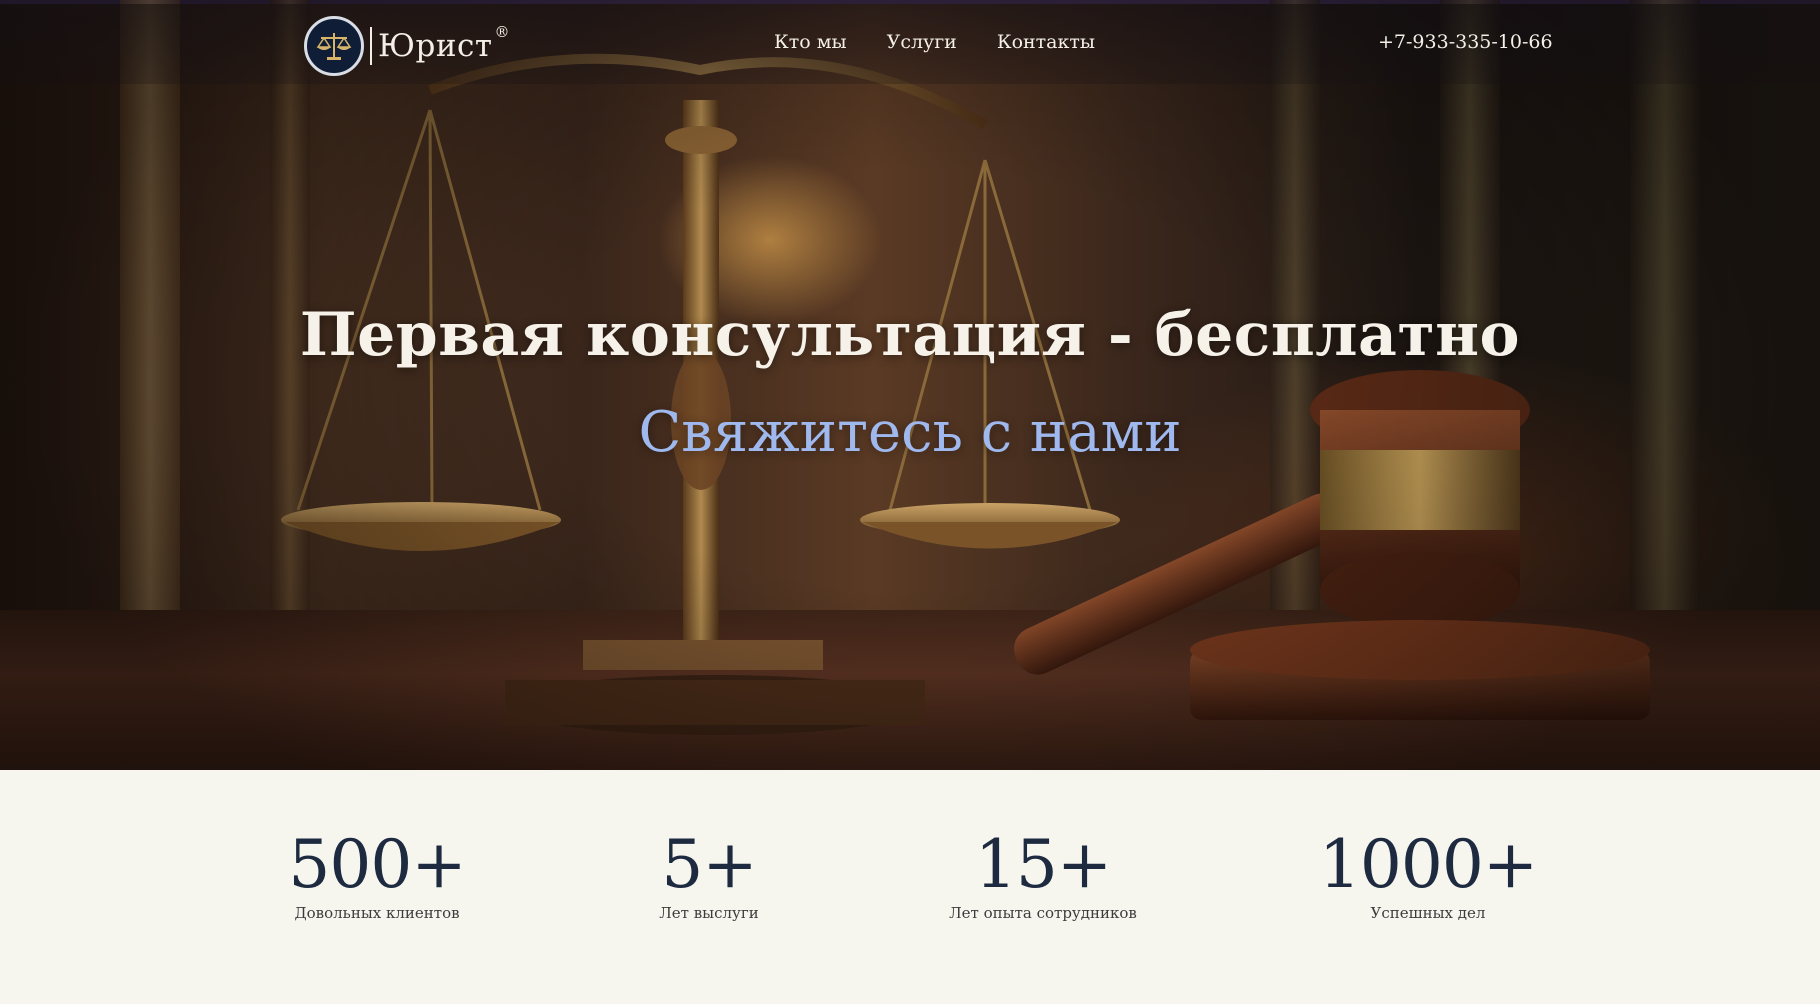 The width and height of the screenshot is (1820, 1004). What do you see at coordinates (922, 42) in the screenshot?
I see `nav-link-services: Услуги` at bounding box center [922, 42].